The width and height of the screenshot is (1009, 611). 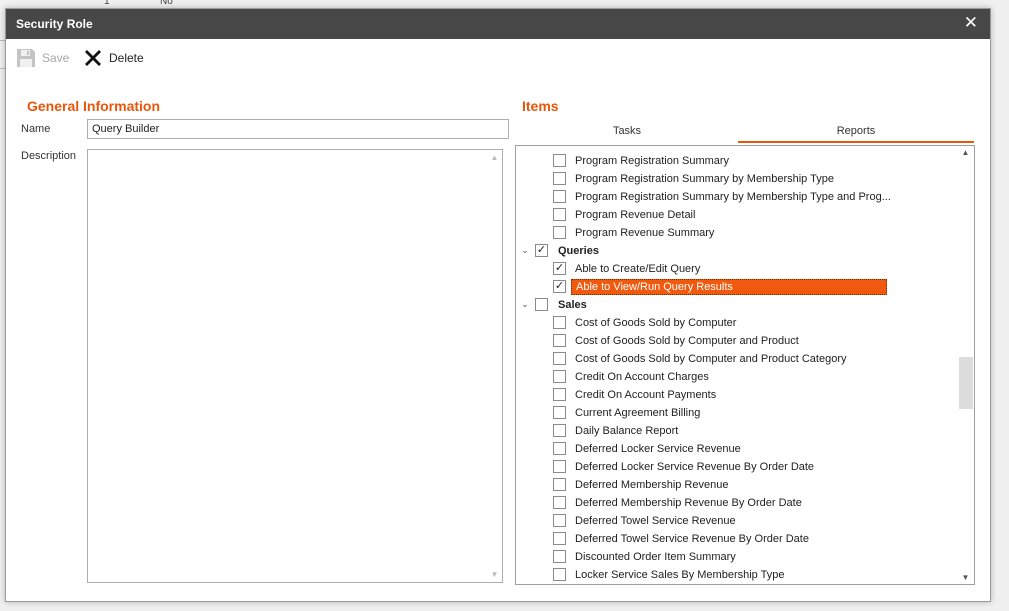 I want to click on delete-button: Delete, so click(x=113, y=58).